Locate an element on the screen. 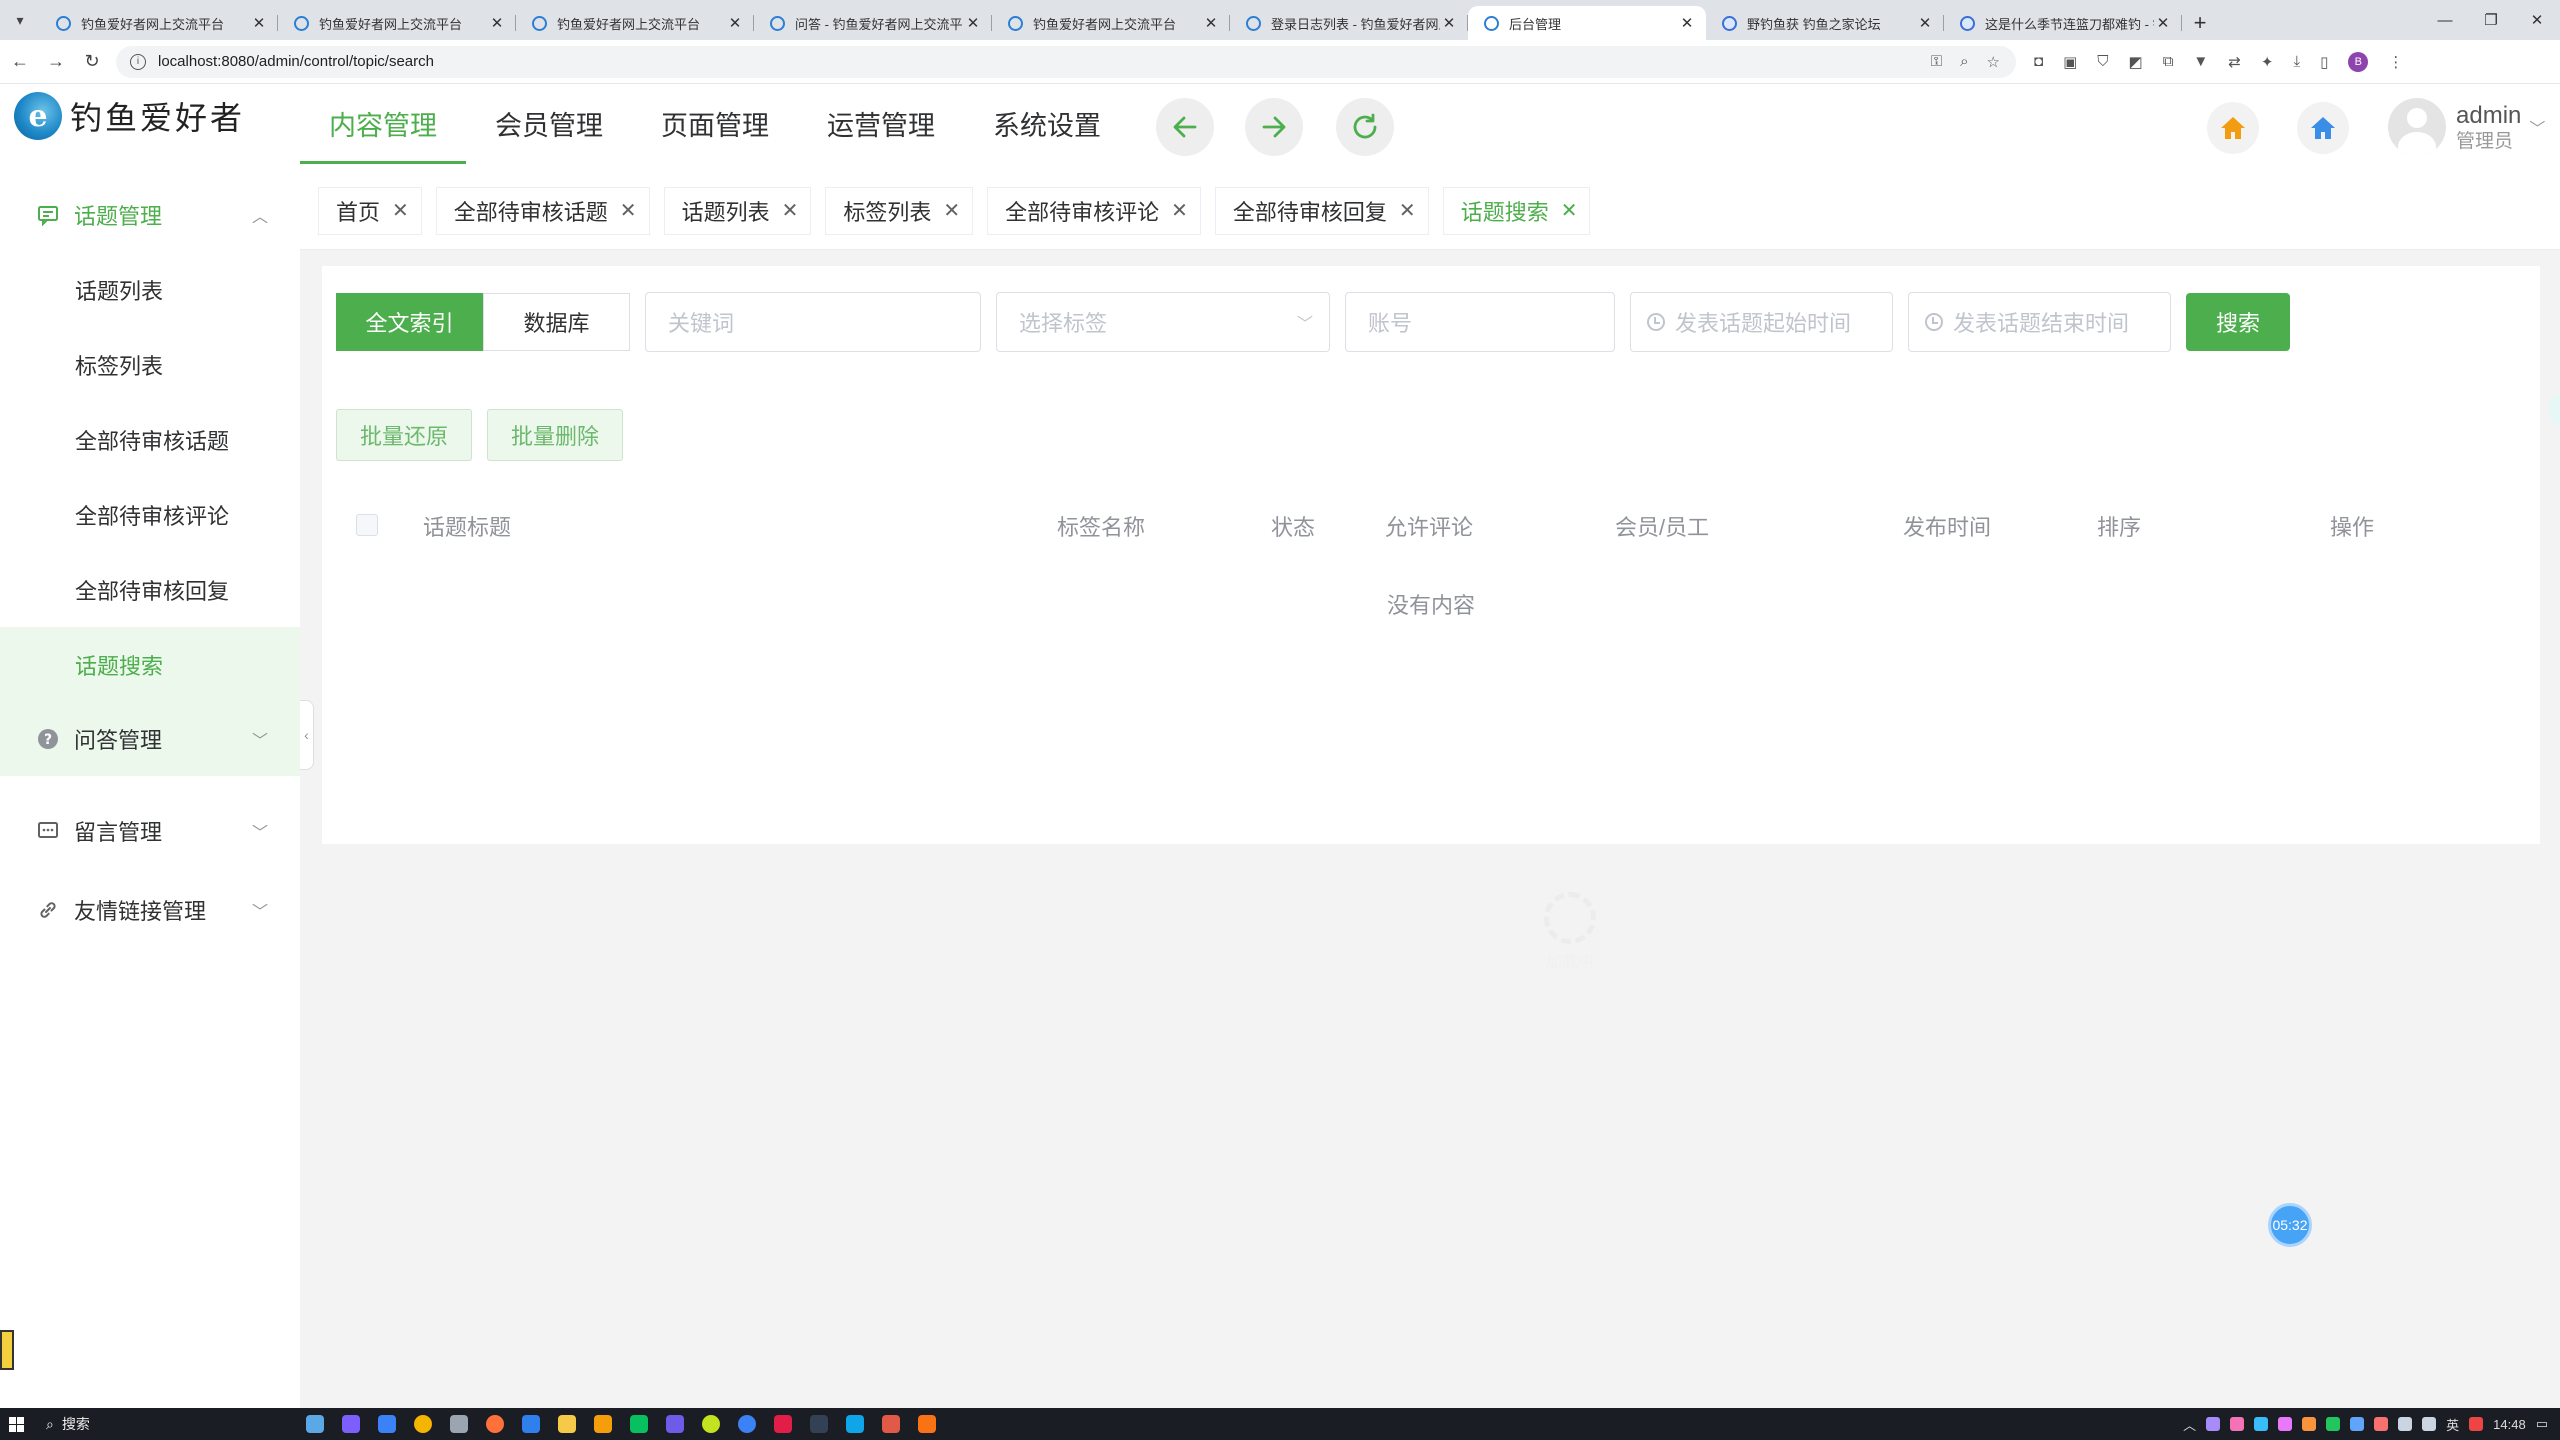 This screenshot has height=1440, width=2560. tag-tag-list: 标签列表 ✕ is located at coordinates (899, 210).